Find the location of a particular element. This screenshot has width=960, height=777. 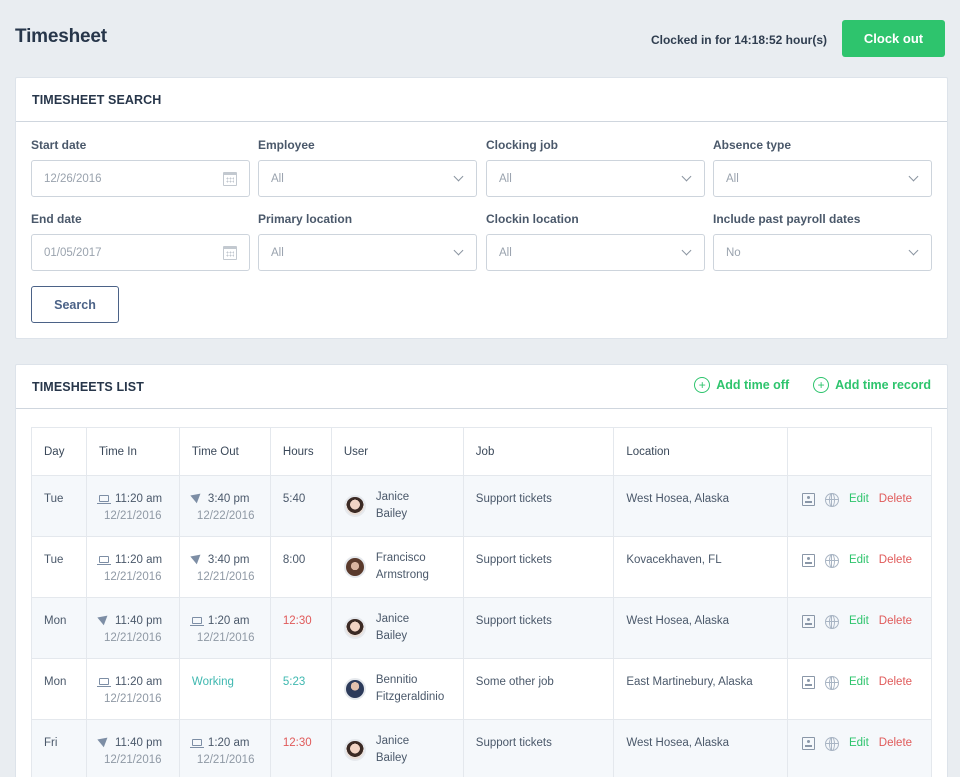

clock-out-button: Clock out is located at coordinates (893, 38).